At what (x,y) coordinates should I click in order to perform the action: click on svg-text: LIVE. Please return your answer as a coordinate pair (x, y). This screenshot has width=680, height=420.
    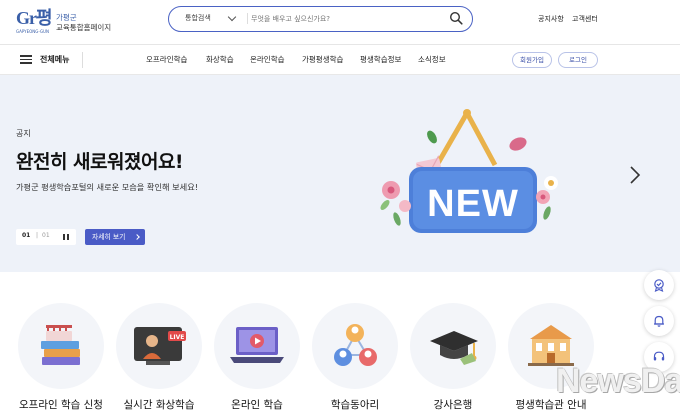
    Looking at the image, I should click on (177, 337).